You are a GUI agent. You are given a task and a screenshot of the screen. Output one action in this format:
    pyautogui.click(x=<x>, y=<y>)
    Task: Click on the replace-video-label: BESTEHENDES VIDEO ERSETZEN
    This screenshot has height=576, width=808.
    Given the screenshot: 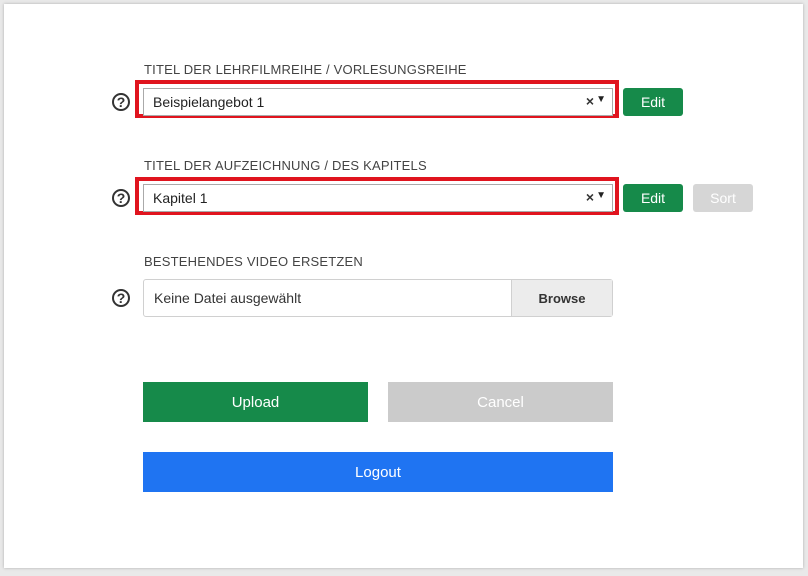 What is the action you would take?
    pyautogui.click(x=254, y=261)
    